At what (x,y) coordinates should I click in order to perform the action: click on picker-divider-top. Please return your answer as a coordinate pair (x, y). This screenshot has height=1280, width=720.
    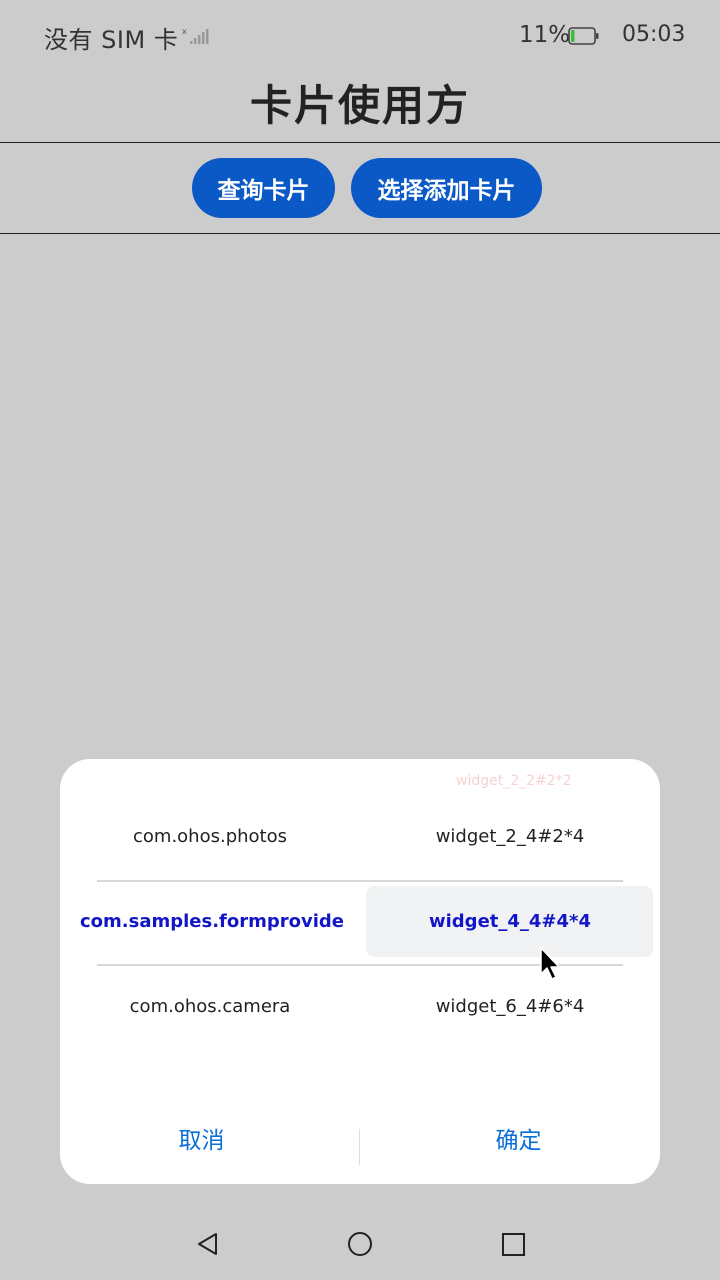
    Looking at the image, I should click on (360, 881).